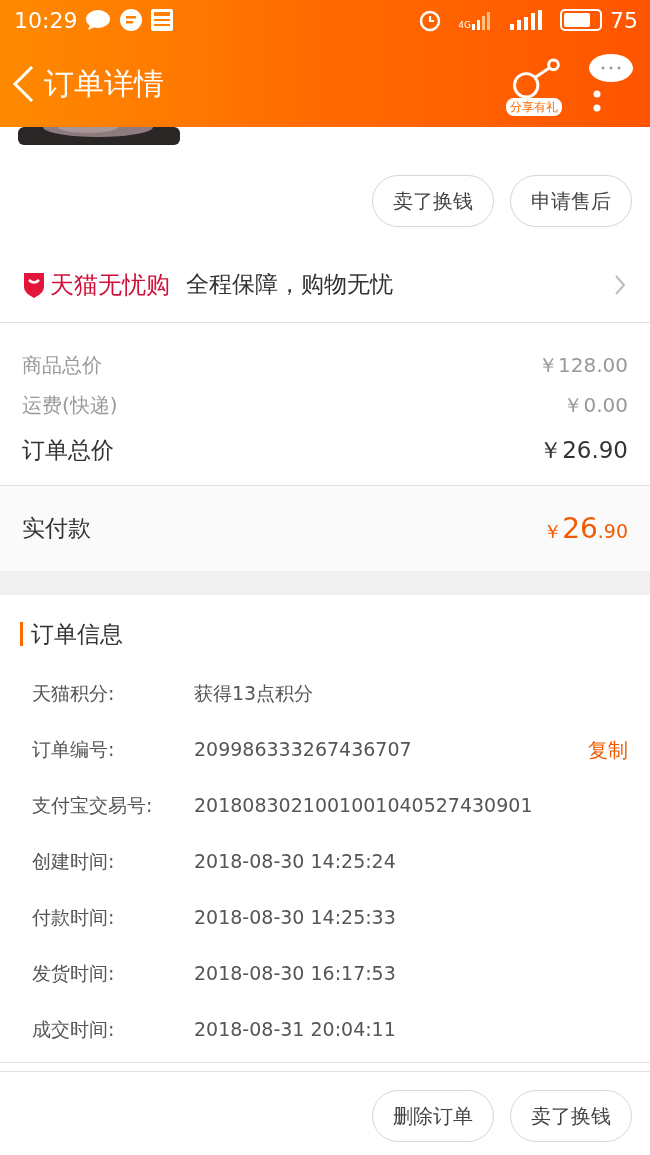 The image size is (650, 1155). What do you see at coordinates (62, 365) in the screenshot?
I see `price-label: 商品总价` at bounding box center [62, 365].